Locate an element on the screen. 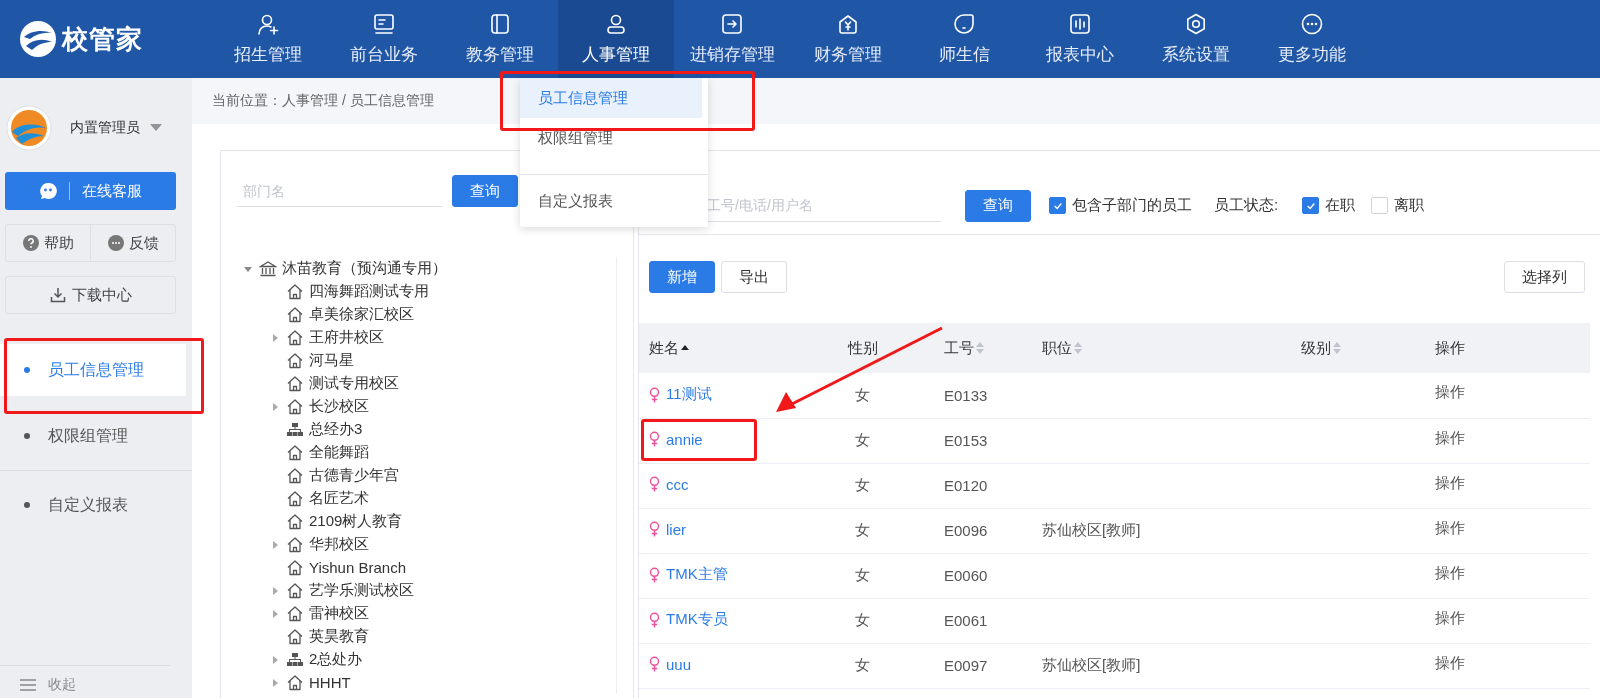 Image resolution: width=1600 pixels, height=698 pixels. nav-tab: 前台业务 is located at coordinates (384, 39).